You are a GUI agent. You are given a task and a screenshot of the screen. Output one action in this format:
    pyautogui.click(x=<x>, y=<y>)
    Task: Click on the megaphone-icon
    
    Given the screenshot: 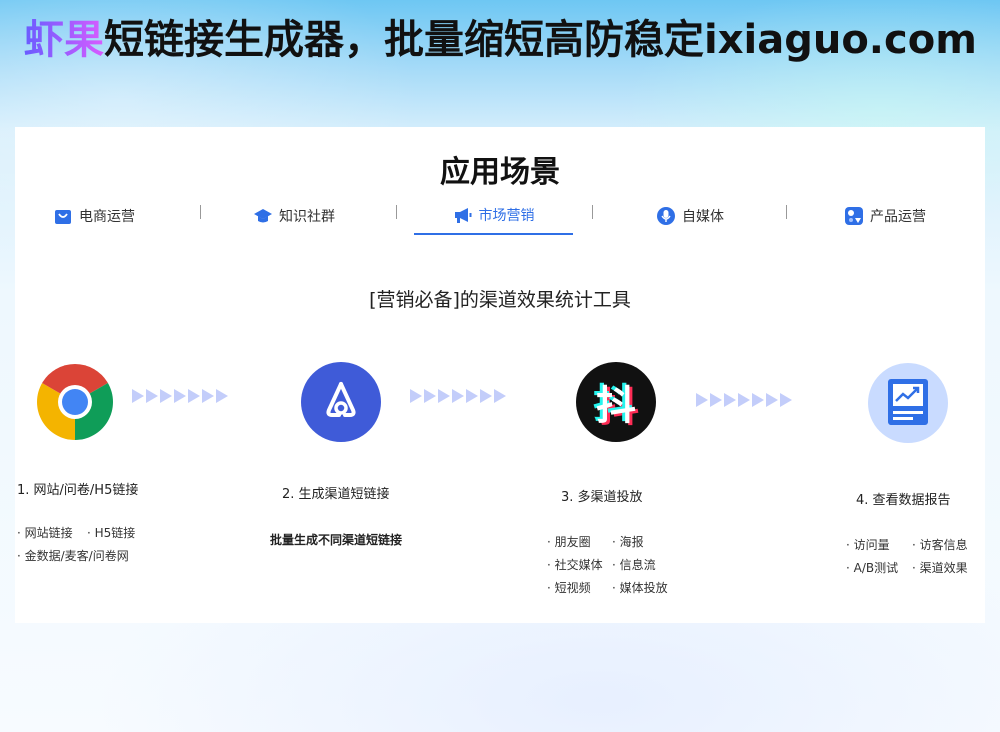 What is the action you would take?
    pyautogui.click(x=462, y=215)
    